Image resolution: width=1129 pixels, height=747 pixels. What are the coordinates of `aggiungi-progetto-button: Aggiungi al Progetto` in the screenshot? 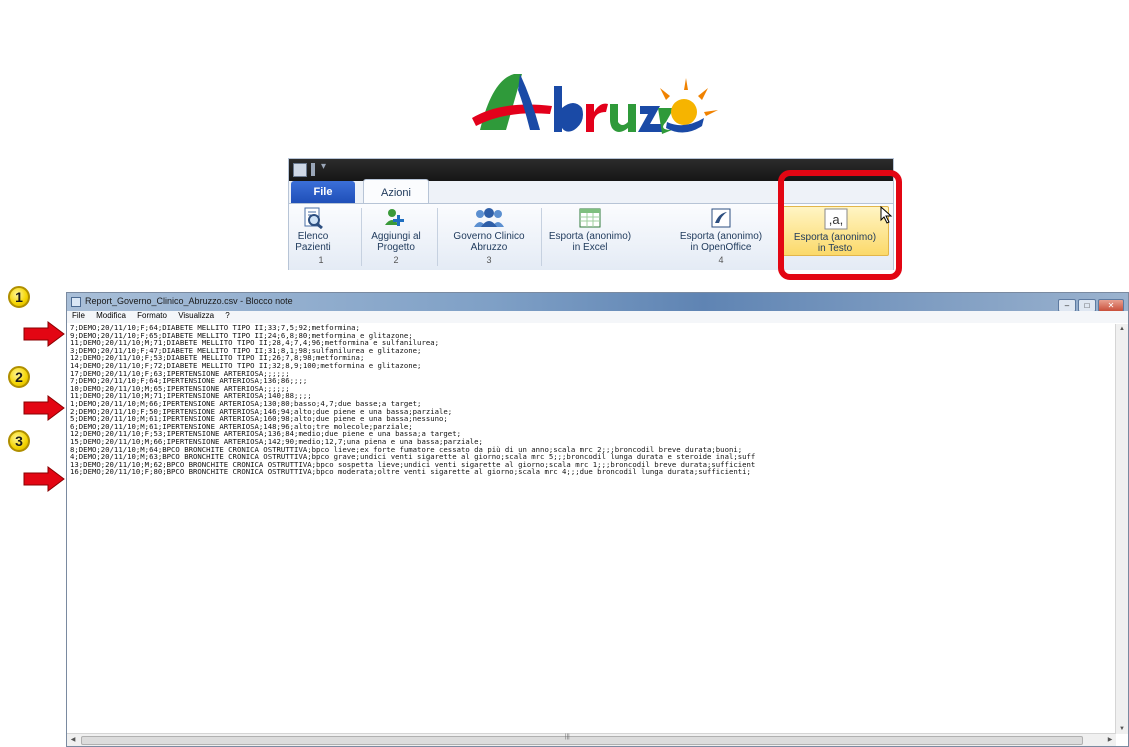 It's located at (396, 230).